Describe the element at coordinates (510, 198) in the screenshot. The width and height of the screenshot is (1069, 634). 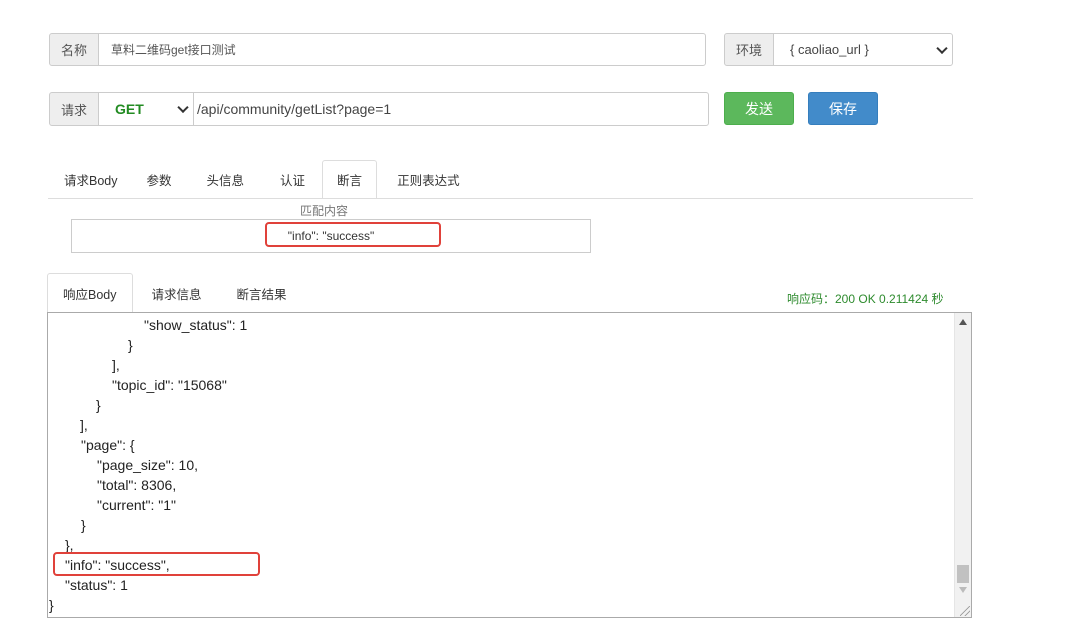
I see `tab-divider` at that location.